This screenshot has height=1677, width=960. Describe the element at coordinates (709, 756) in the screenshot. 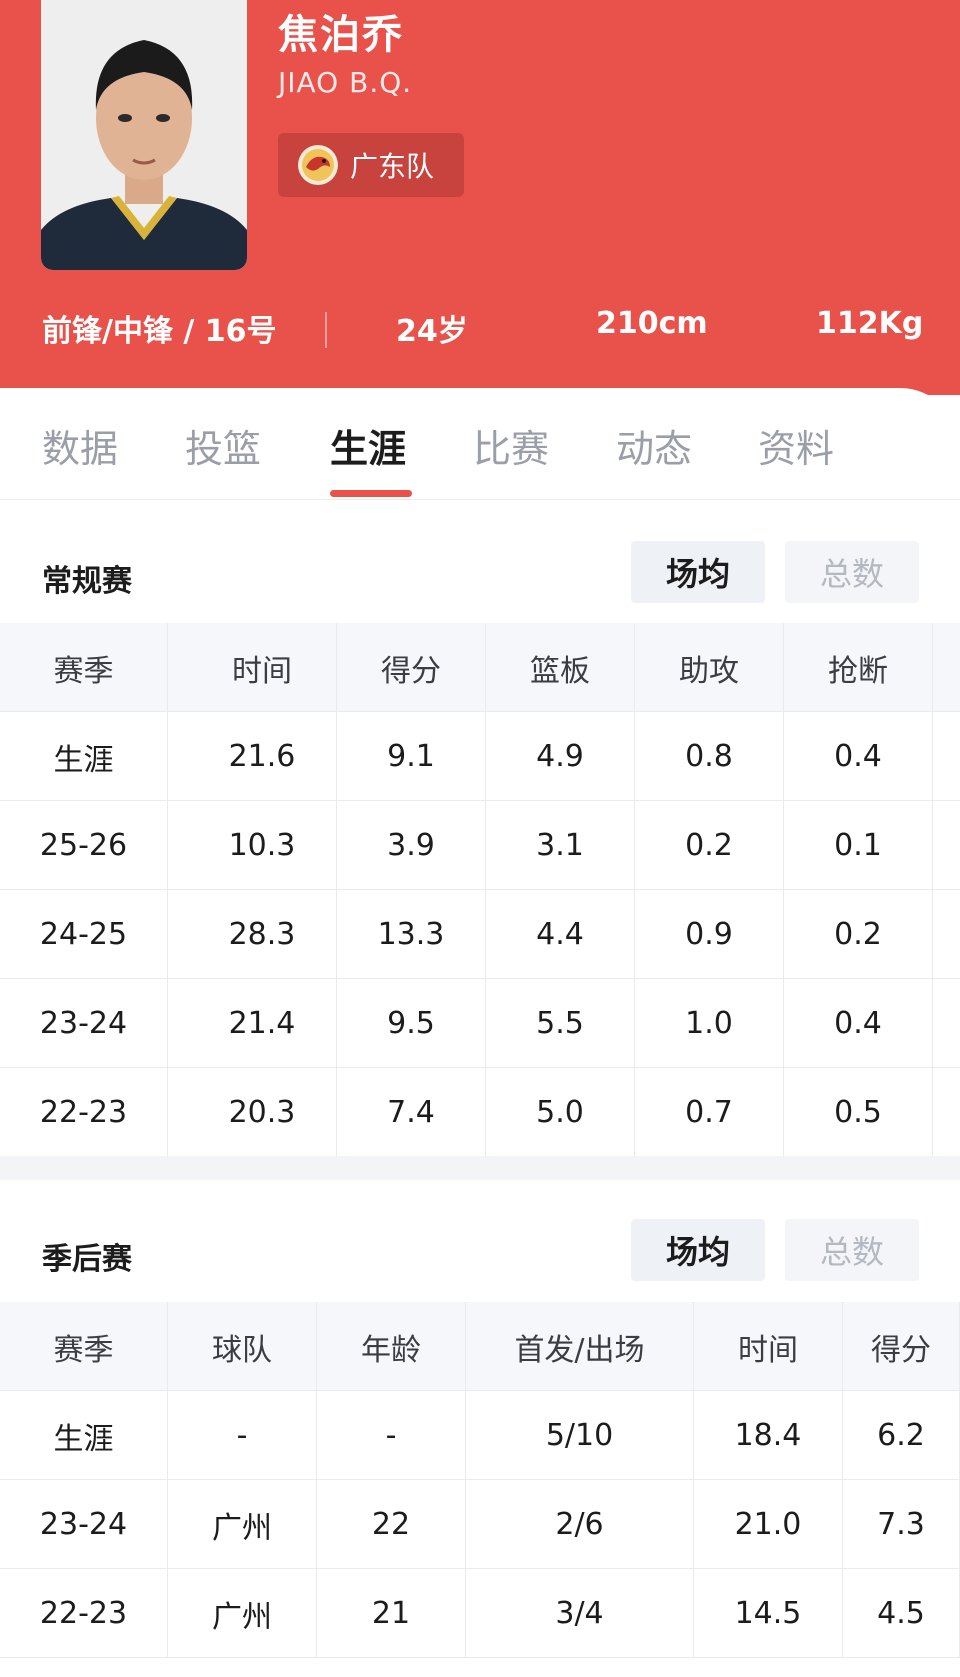

I see `table-cell: 0.8` at that location.